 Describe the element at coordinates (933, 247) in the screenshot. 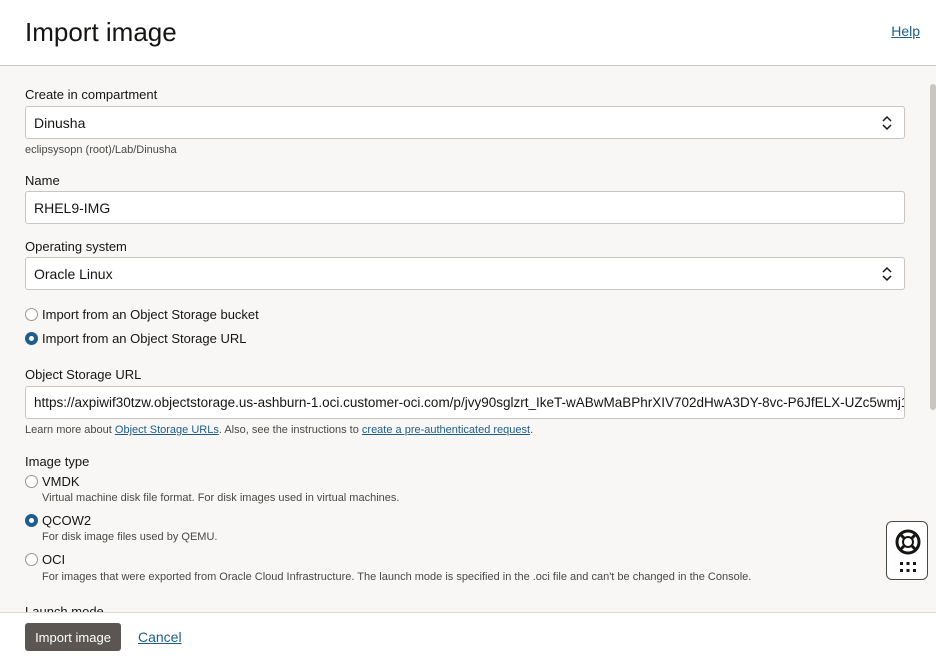

I see `scrollbar` at that location.